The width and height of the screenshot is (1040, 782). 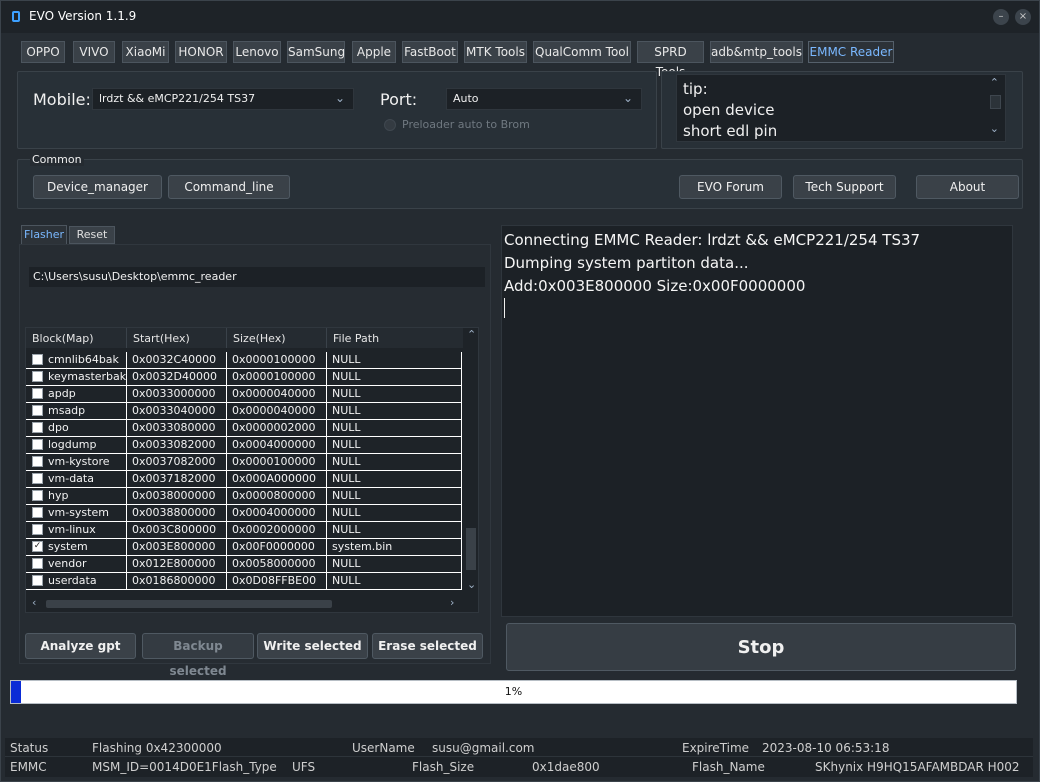 I want to click on preloader-label: Preloader auto to Brom, so click(x=466, y=124).